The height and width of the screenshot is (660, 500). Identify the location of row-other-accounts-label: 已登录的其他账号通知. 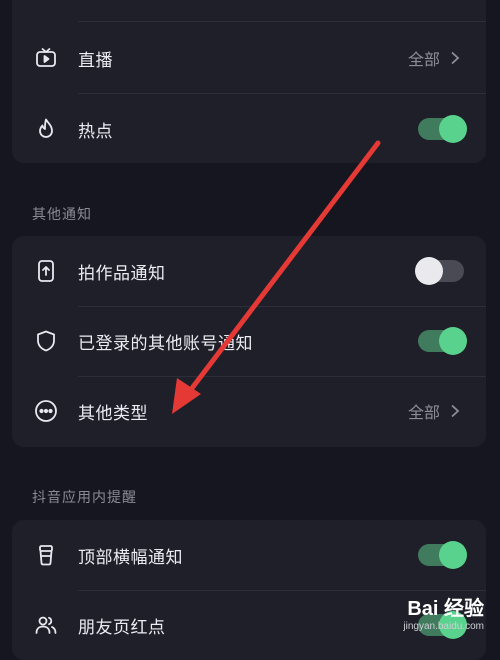
(165, 343).